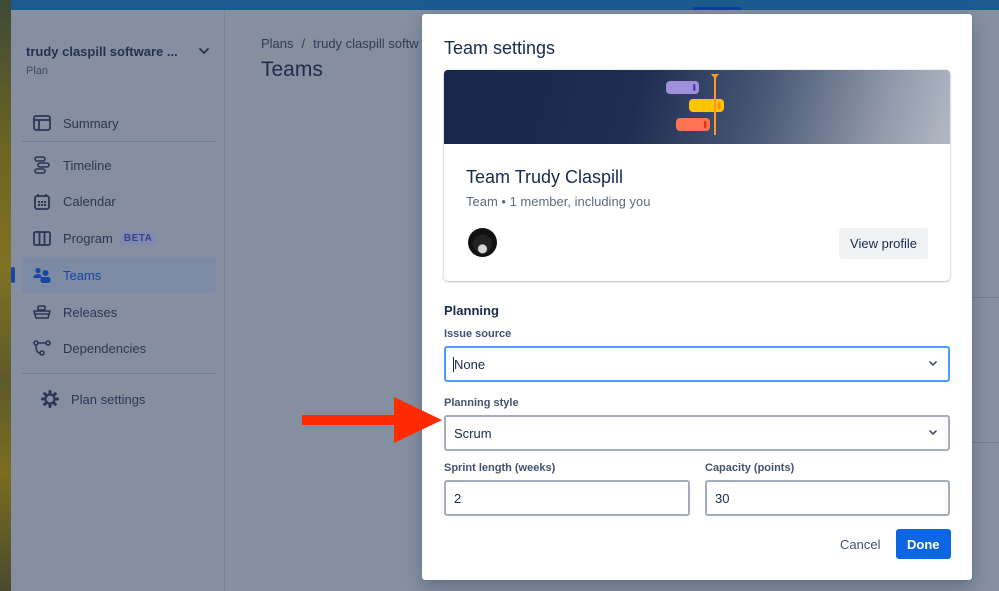 Image resolution: width=999 pixels, height=591 pixels. Describe the element at coordinates (923, 544) in the screenshot. I see `done-button: Done` at that location.